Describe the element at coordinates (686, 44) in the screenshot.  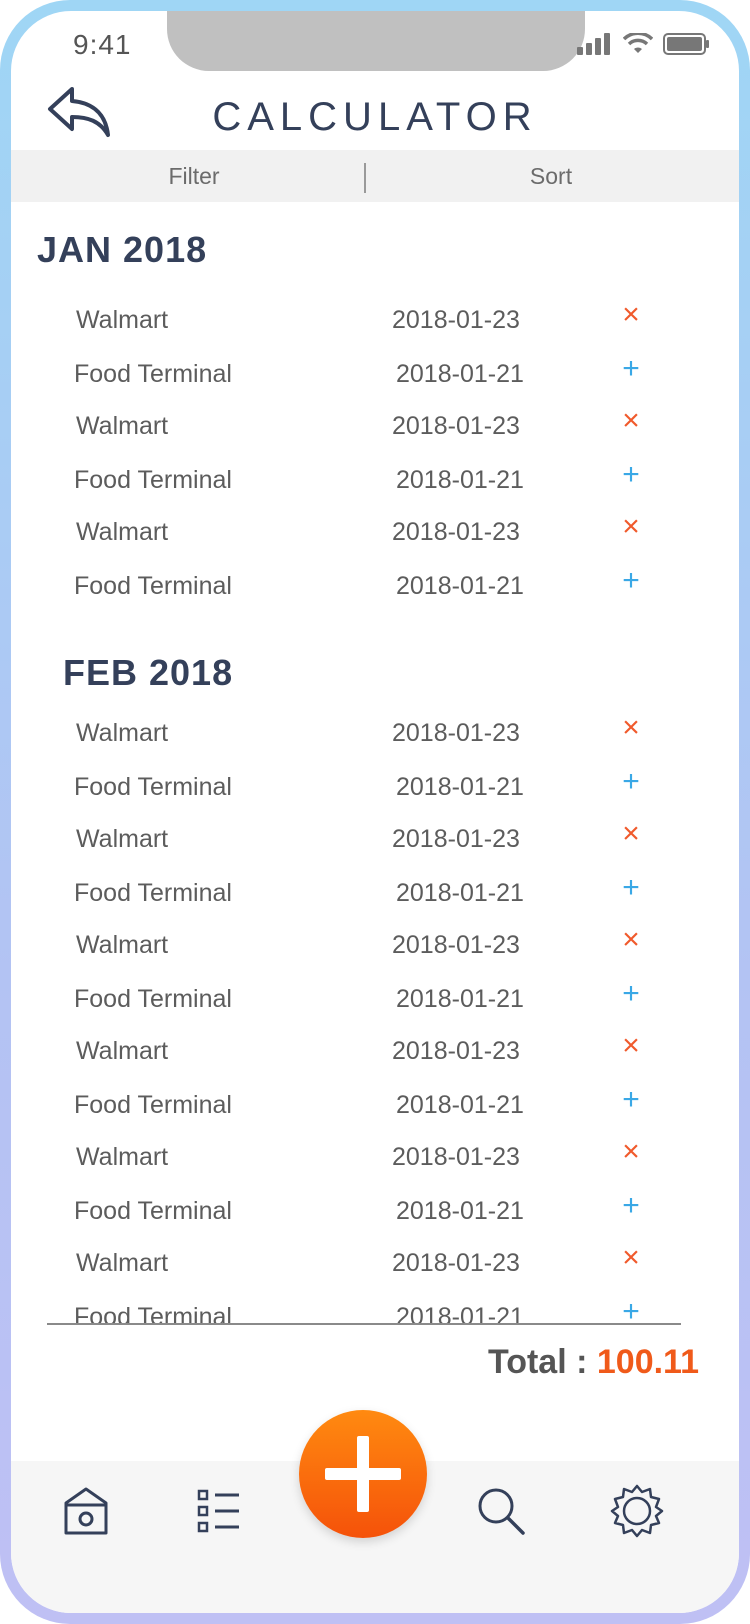
I see `battery-icon` at that location.